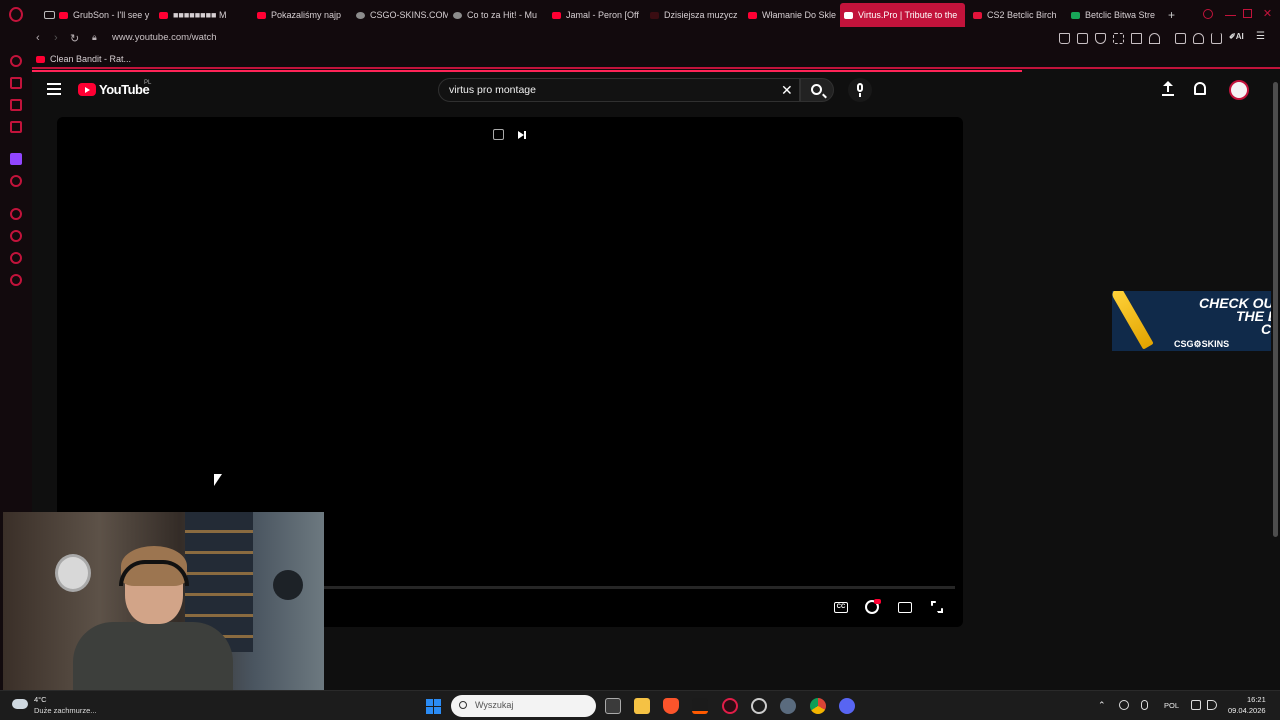  I want to click on close-icon: ✕, so click(1267, 14).